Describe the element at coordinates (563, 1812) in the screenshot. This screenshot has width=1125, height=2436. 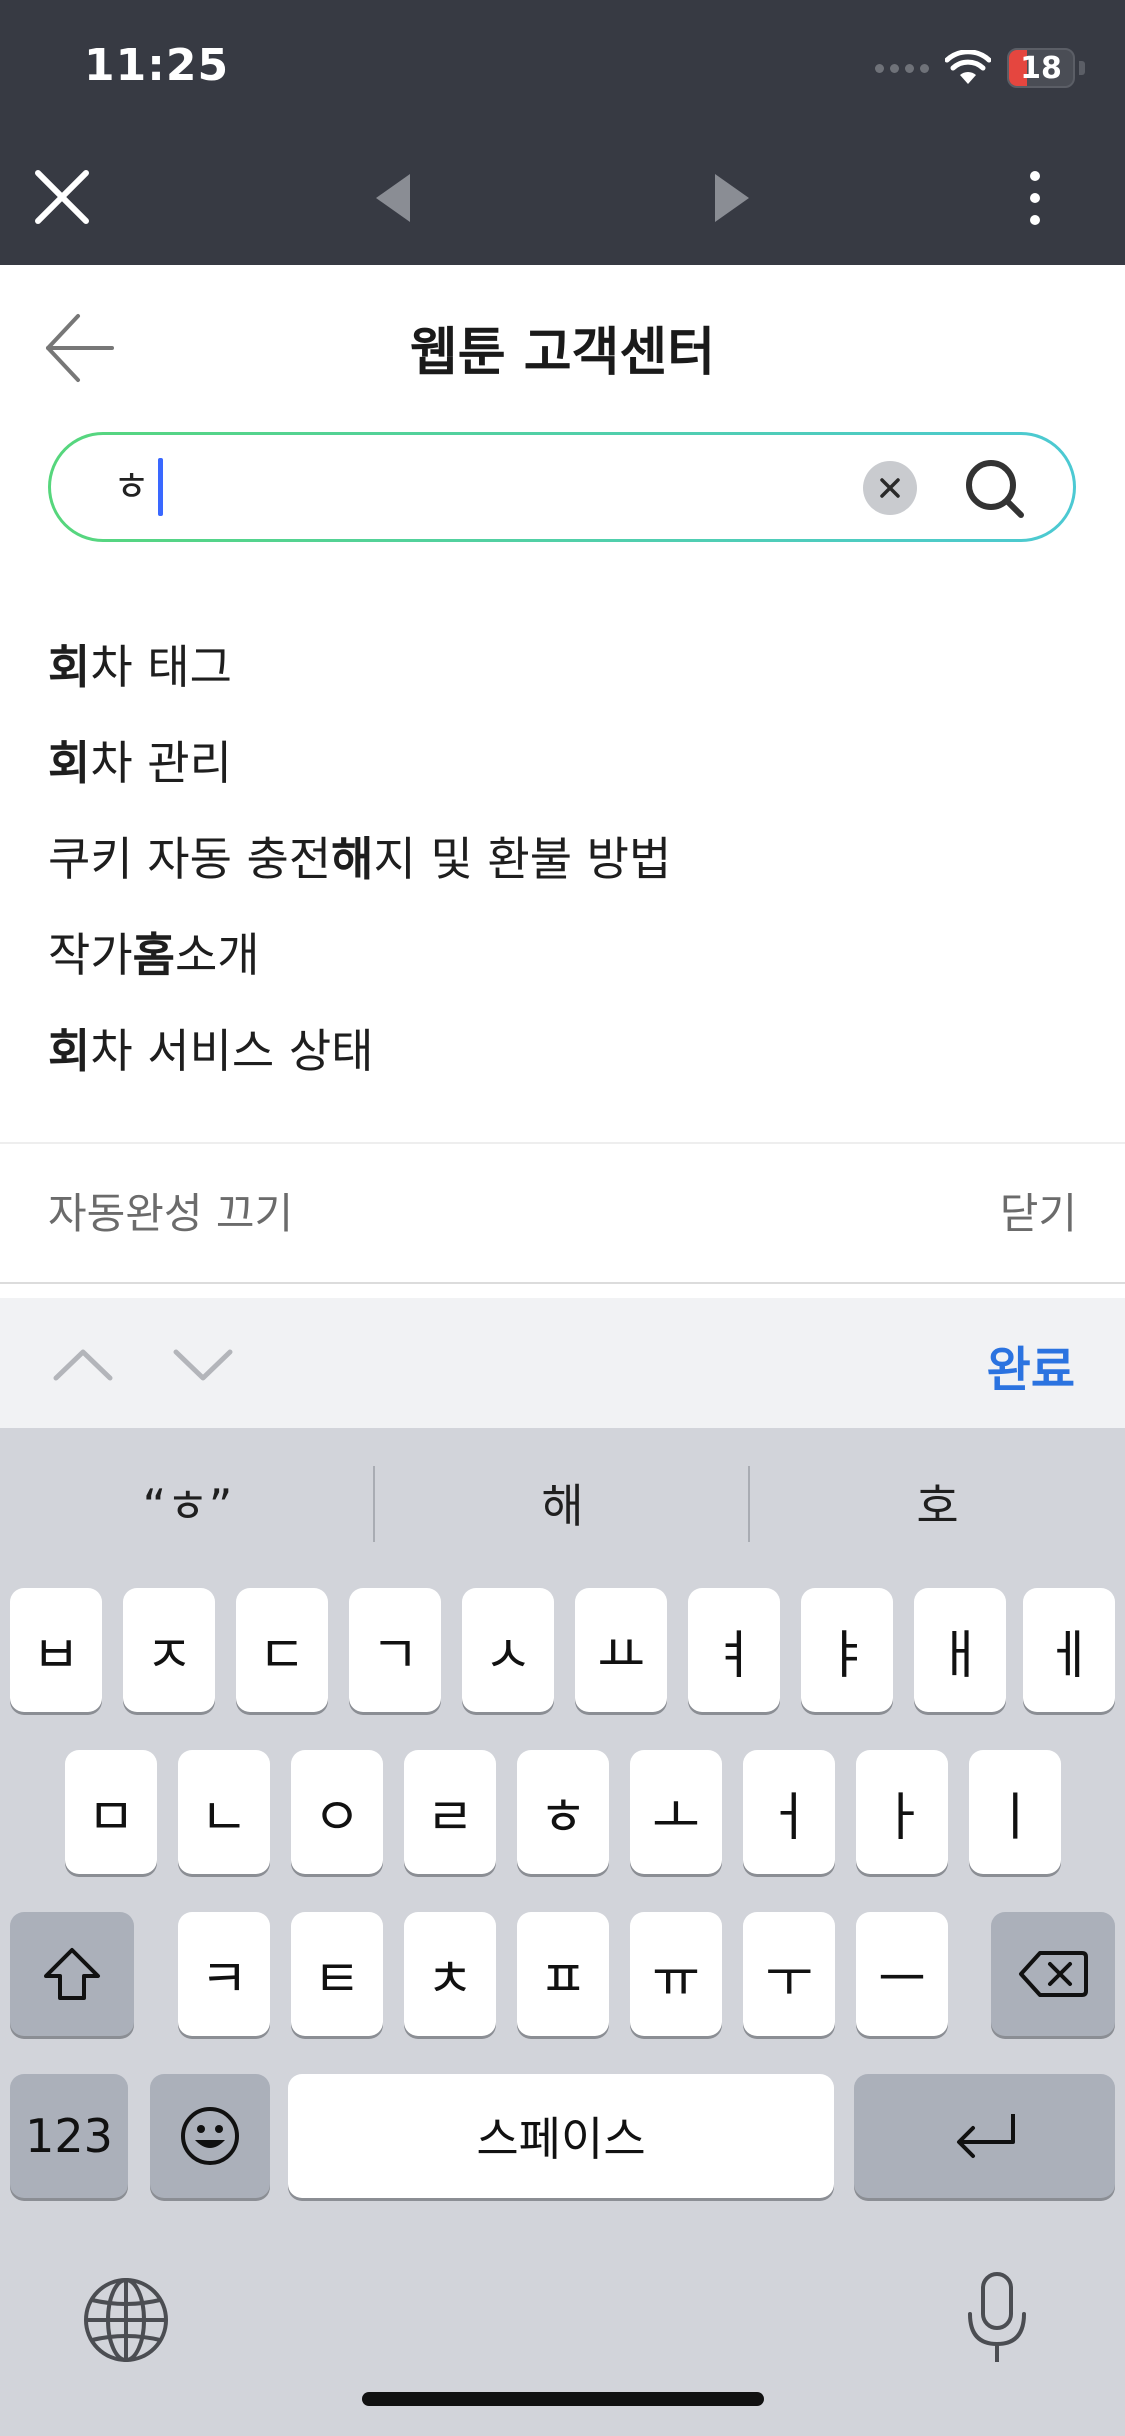
I see `key: ㅎ` at that location.